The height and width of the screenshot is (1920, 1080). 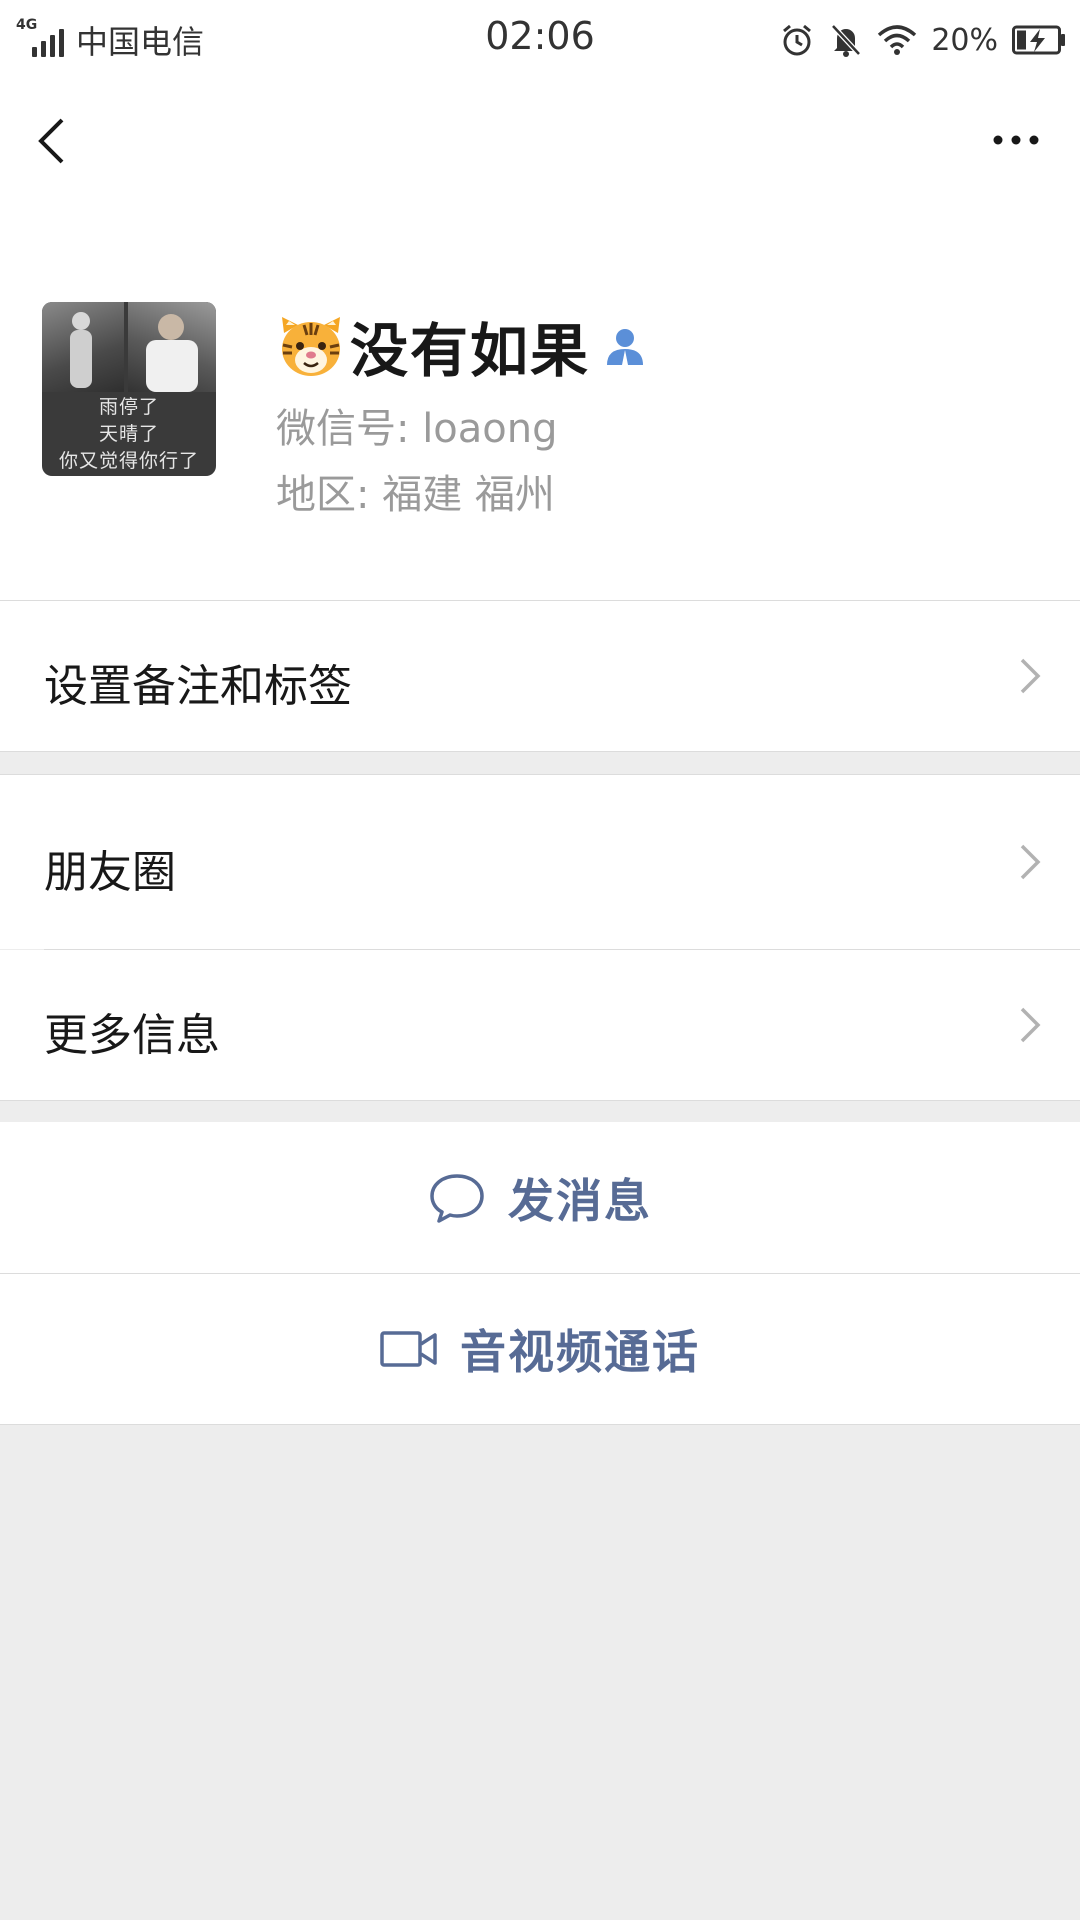 I want to click on contact-person-icon, so click(x=625, y=347).